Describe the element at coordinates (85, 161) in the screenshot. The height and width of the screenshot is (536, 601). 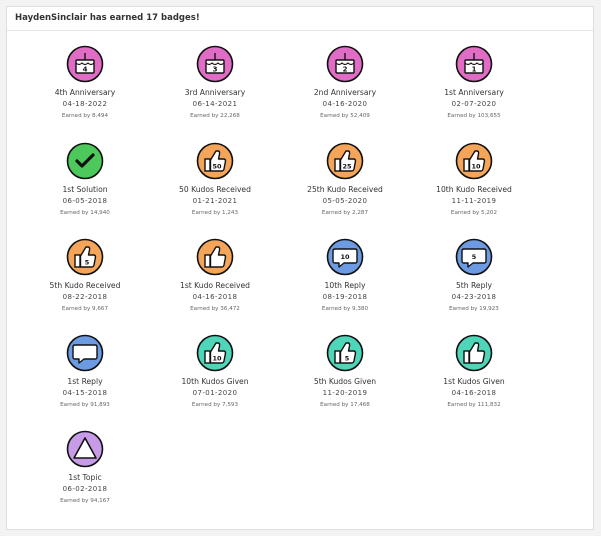
I see `checkmark-icon` at that location.